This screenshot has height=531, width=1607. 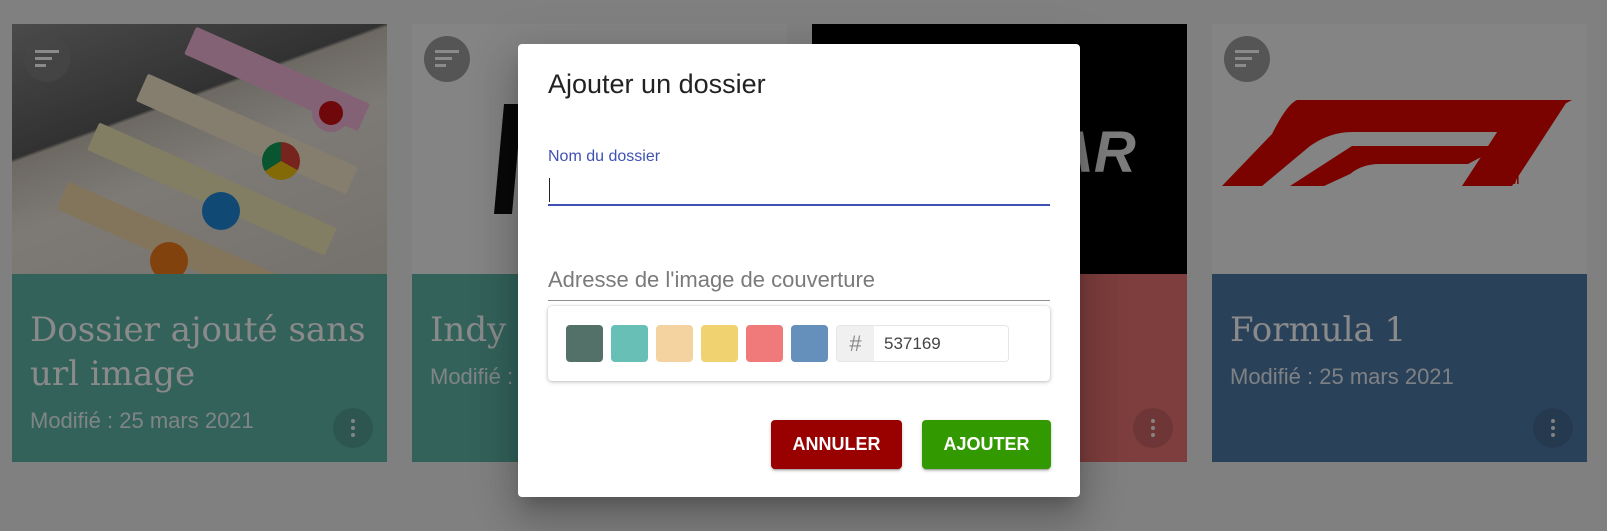 I want to click on text-caret, so click(x=549, y=190).